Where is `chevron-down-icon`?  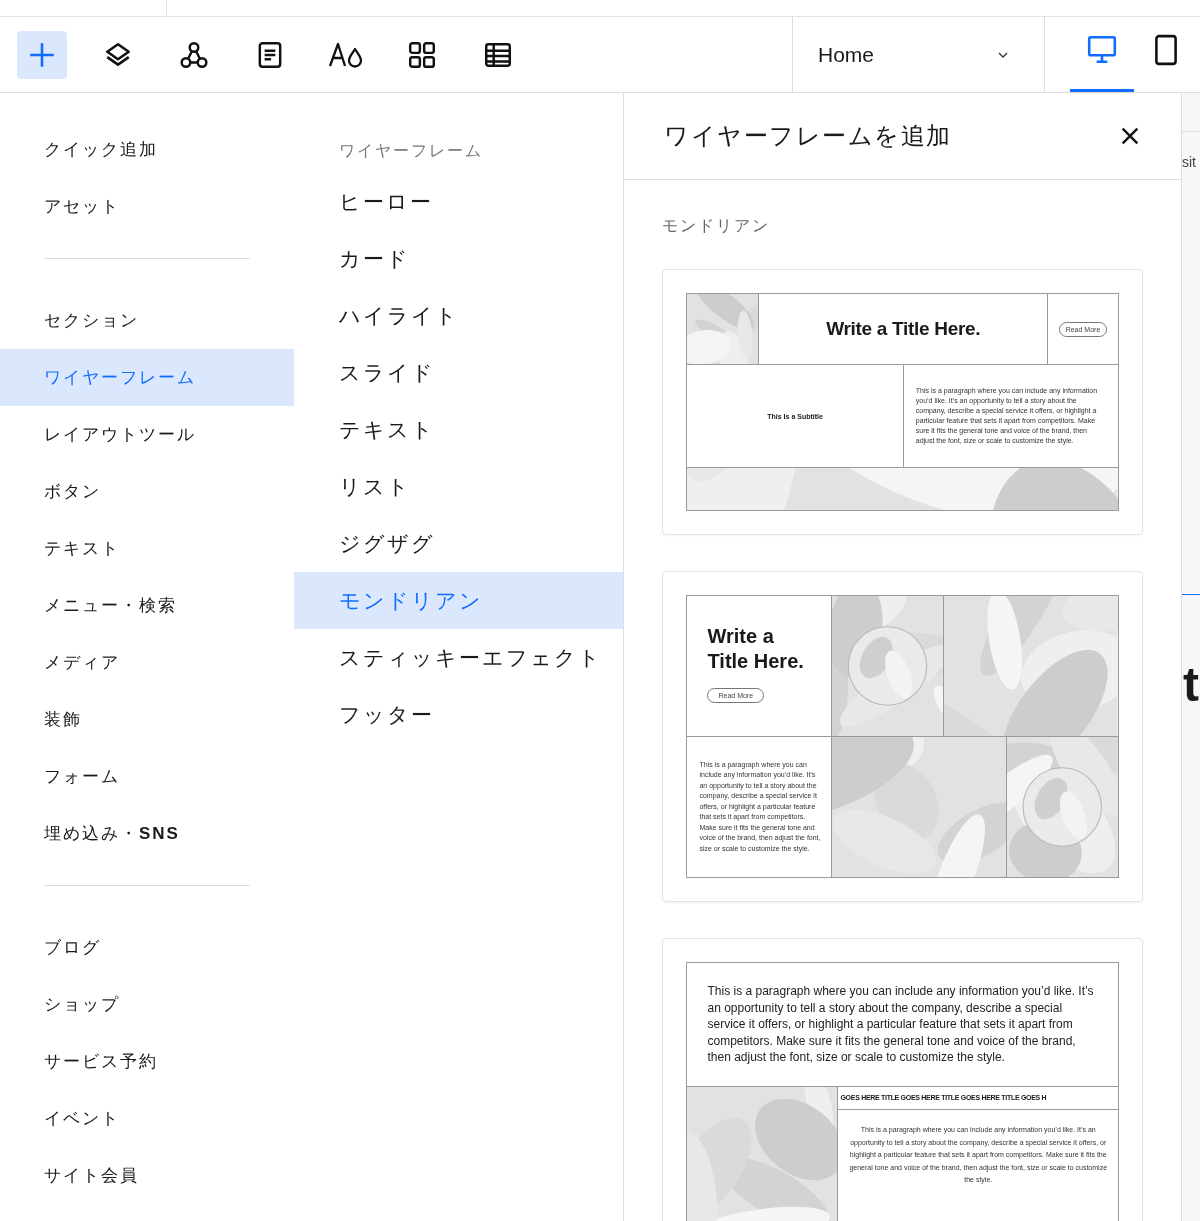
chevron-down-icon is located at coordinates (1003, 54).